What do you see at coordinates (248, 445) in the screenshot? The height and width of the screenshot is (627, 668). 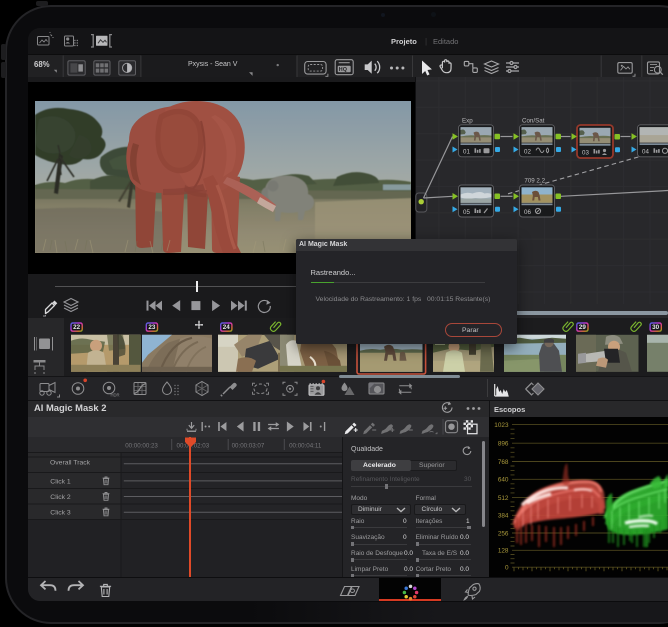 I see `svg-text: 00:00:03:07` at bounding box center [248, 445].